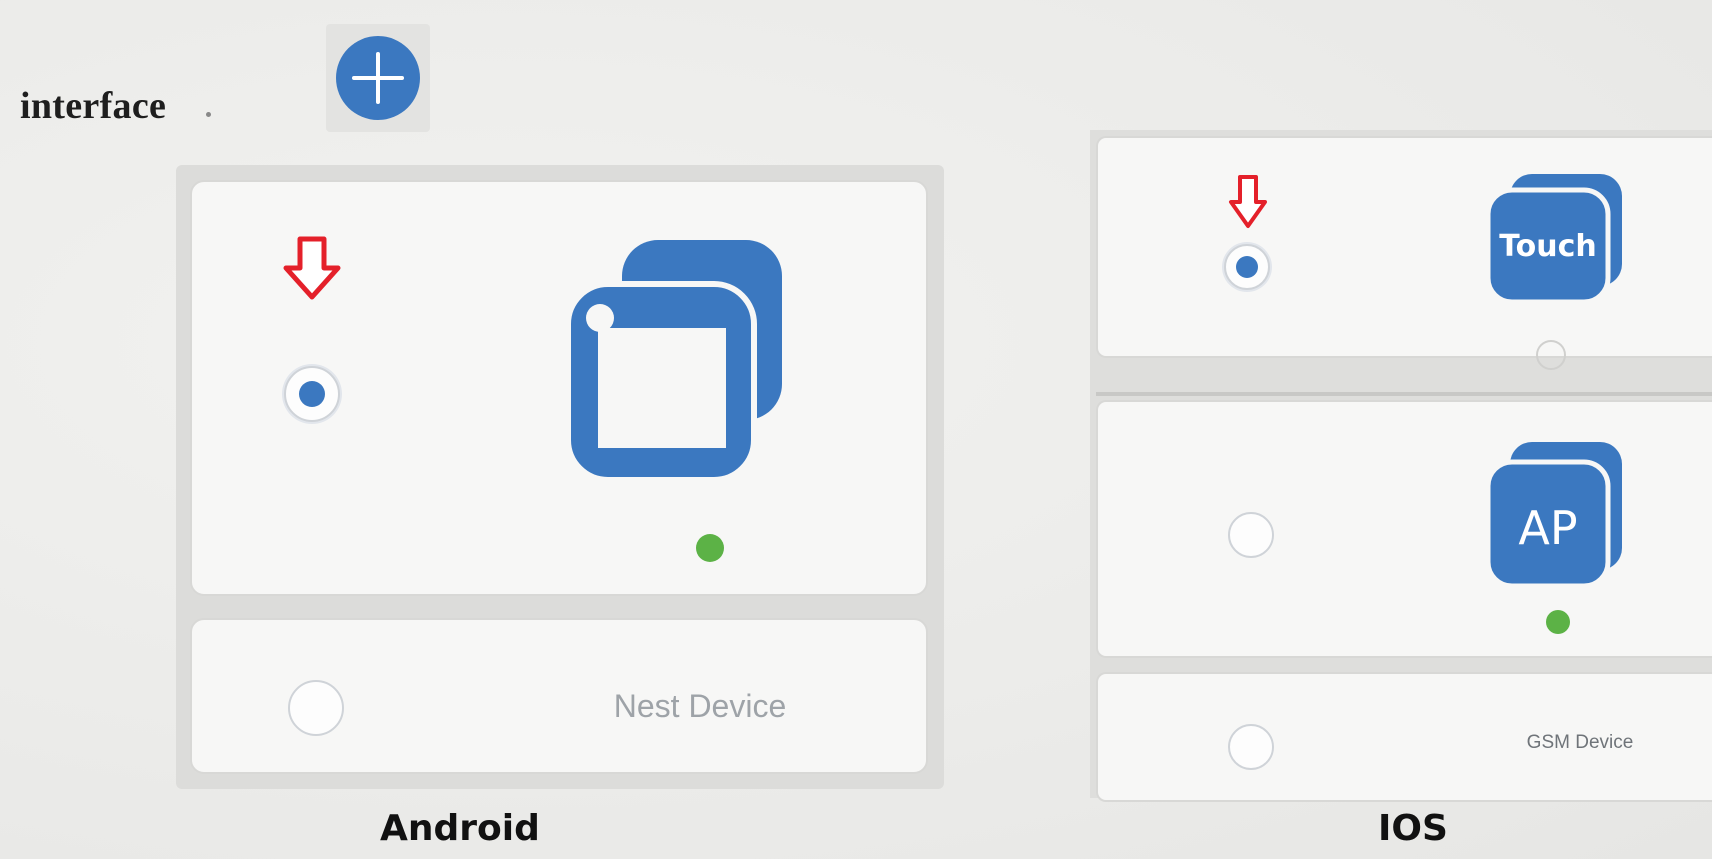 This screenshot has height=859, width=1712. I want to click on ap-icon: AP, so click(1555, 515).